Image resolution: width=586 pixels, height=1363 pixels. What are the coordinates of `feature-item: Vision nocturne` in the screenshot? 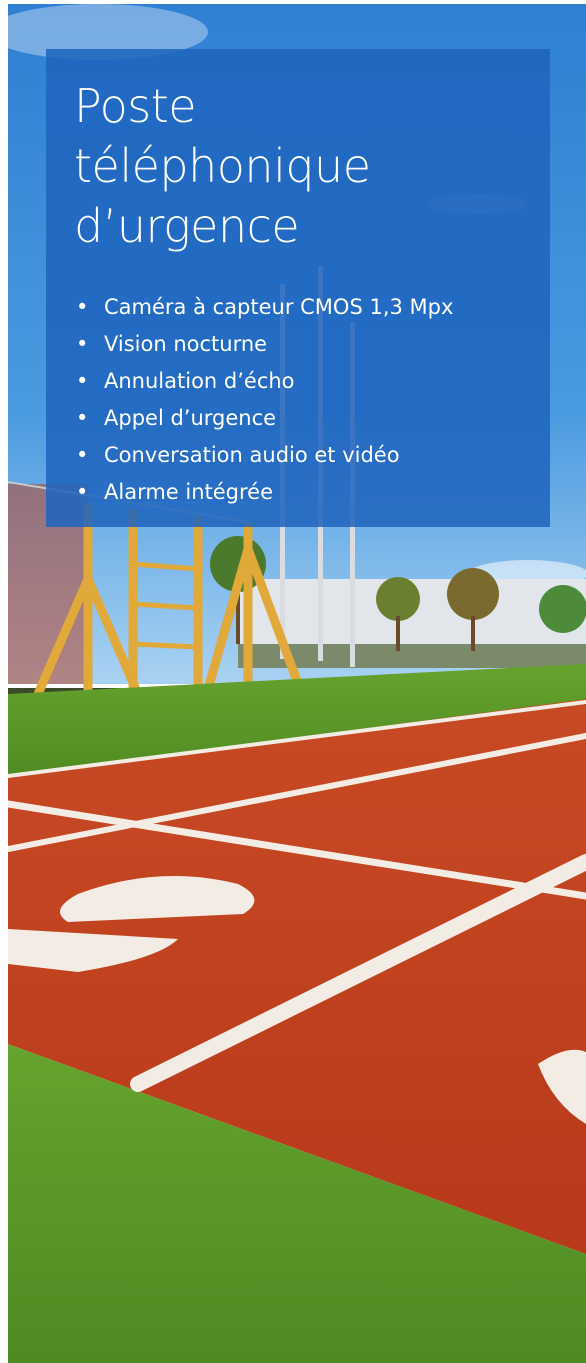 It's located at (264, 344).